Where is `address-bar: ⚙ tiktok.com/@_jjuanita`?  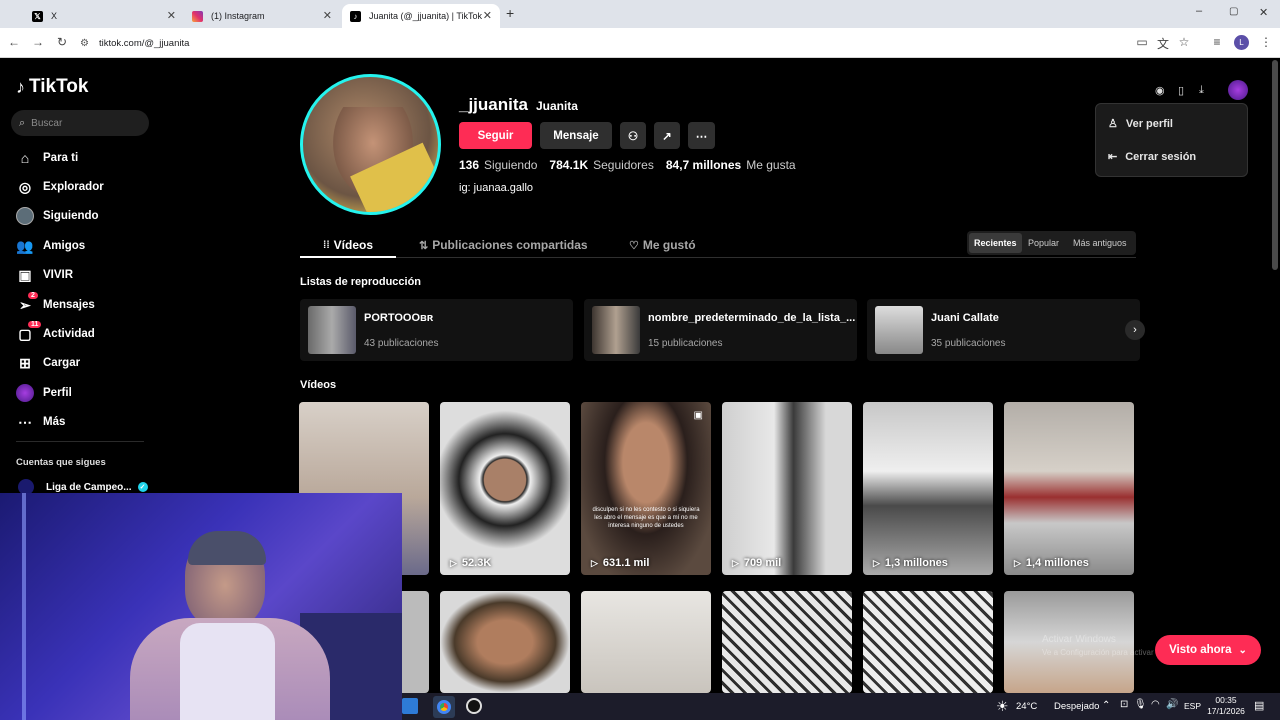 address-bar: ⚙ tiktok.com/@_jjuanita is located at coordinates (640, 43).